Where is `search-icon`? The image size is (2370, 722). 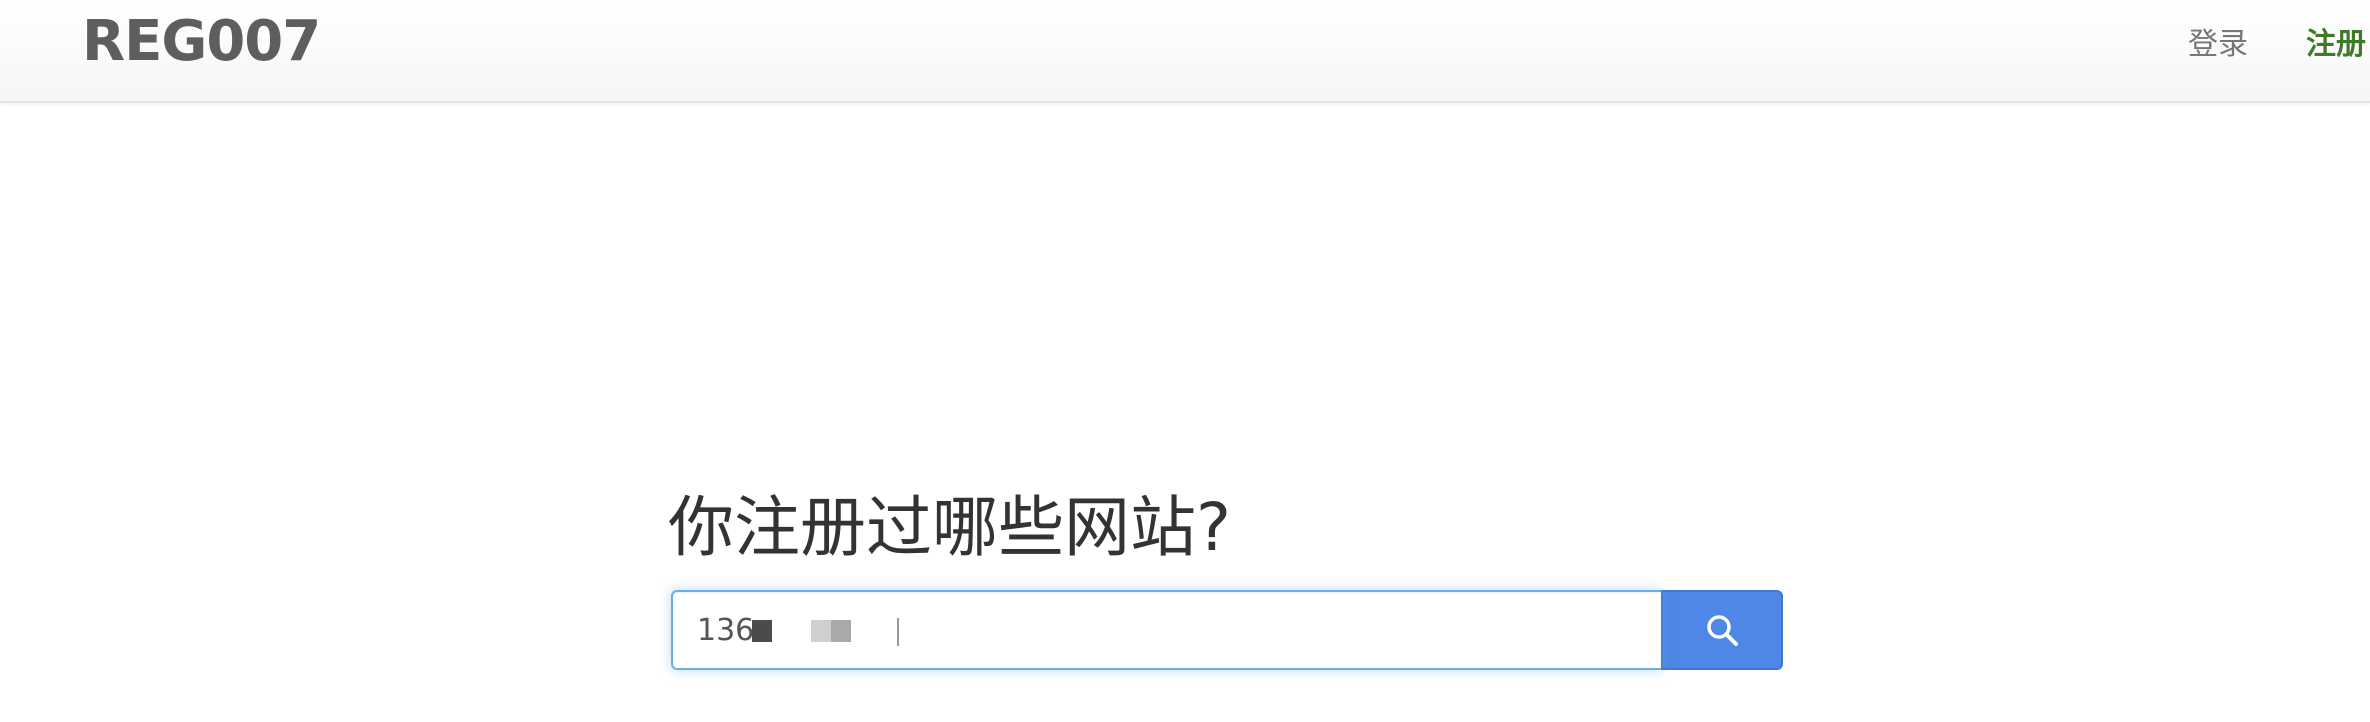
search-icon is located at coordinates (1722, 630).